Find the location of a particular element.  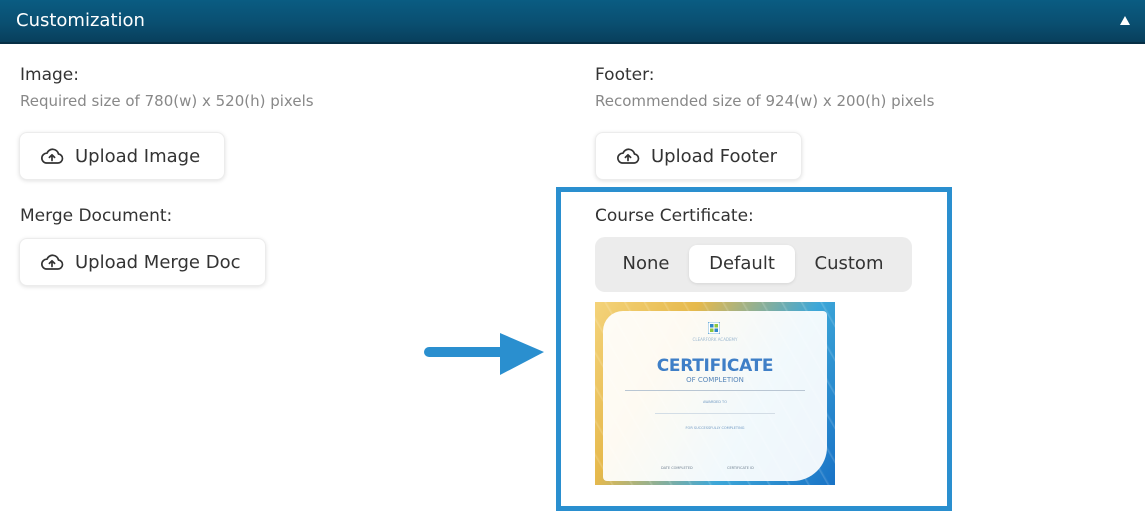

certificate-option-default: Default is located at coordinates (742, 264).